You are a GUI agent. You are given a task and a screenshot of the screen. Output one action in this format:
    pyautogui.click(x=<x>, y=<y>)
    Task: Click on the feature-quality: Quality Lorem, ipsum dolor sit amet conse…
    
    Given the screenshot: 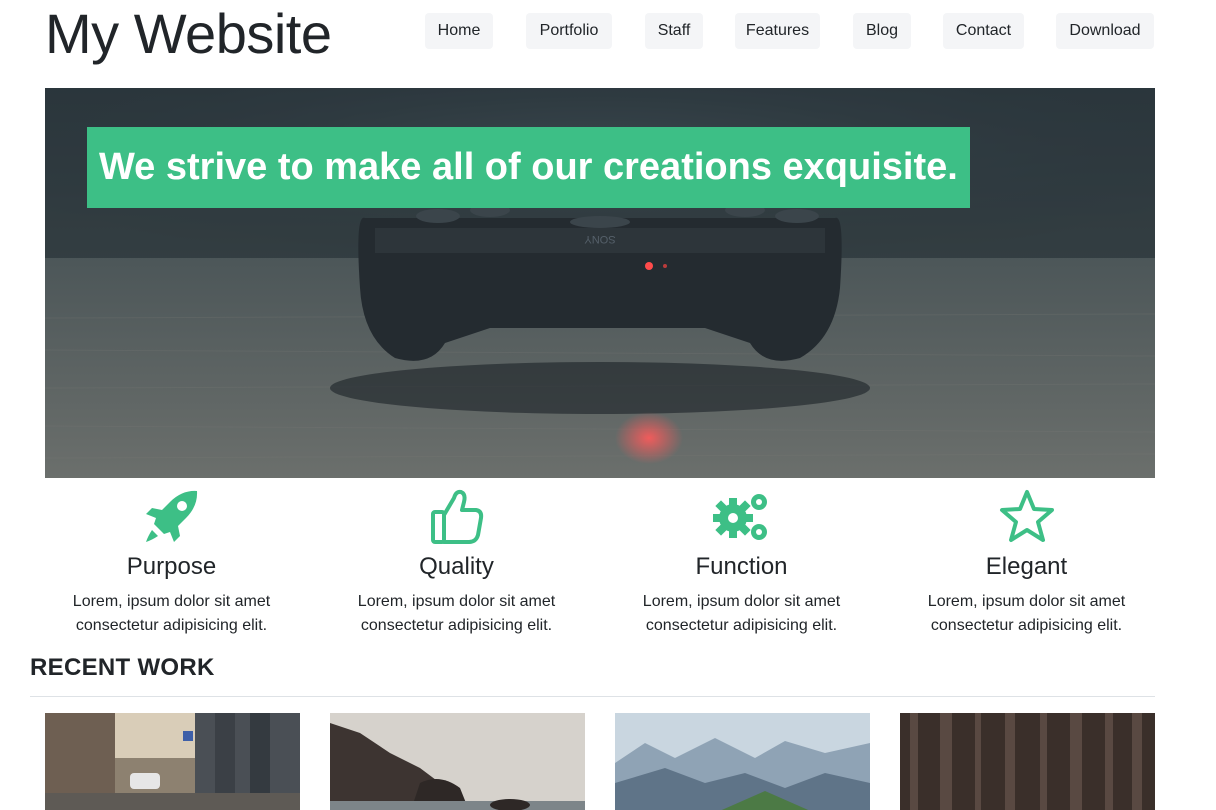 What is the action you would take?
    pyautogui.click(x=456, y=563)
    